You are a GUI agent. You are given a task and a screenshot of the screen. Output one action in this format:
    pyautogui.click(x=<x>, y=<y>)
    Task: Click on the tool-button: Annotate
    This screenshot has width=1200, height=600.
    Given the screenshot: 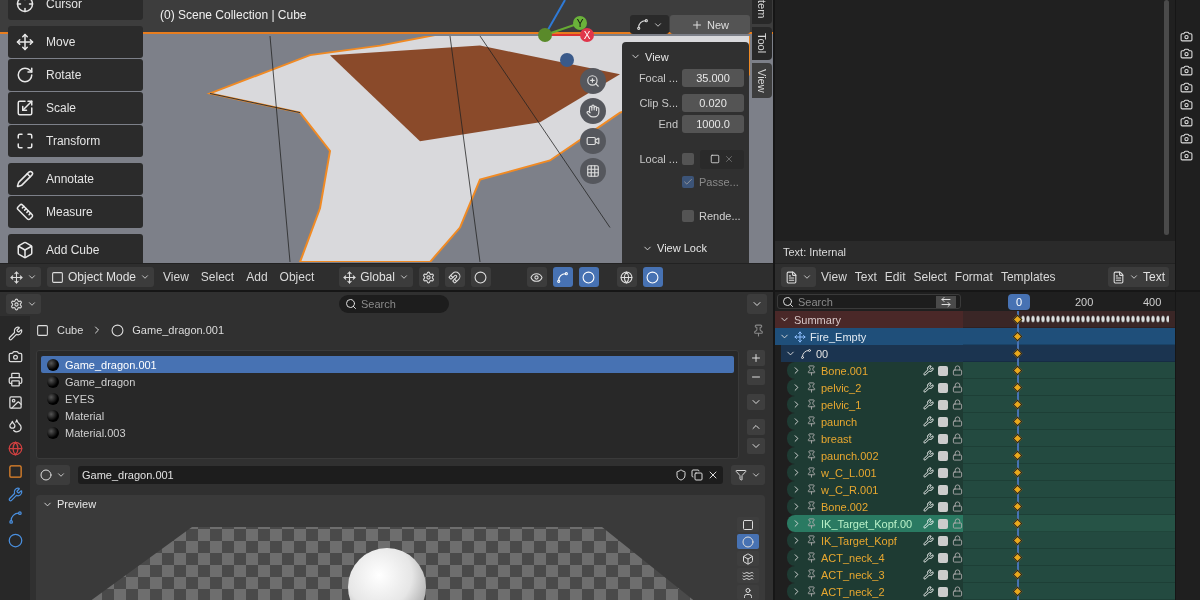 What is the action you would take?
    pyautogui.click(x=75, y=179)
    